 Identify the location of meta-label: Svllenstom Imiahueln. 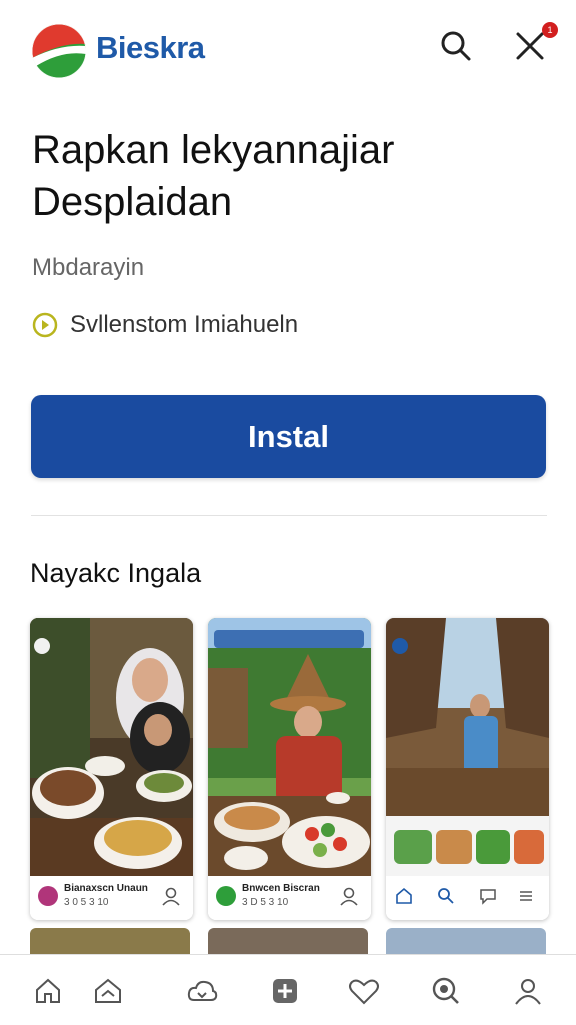
(184, 324).